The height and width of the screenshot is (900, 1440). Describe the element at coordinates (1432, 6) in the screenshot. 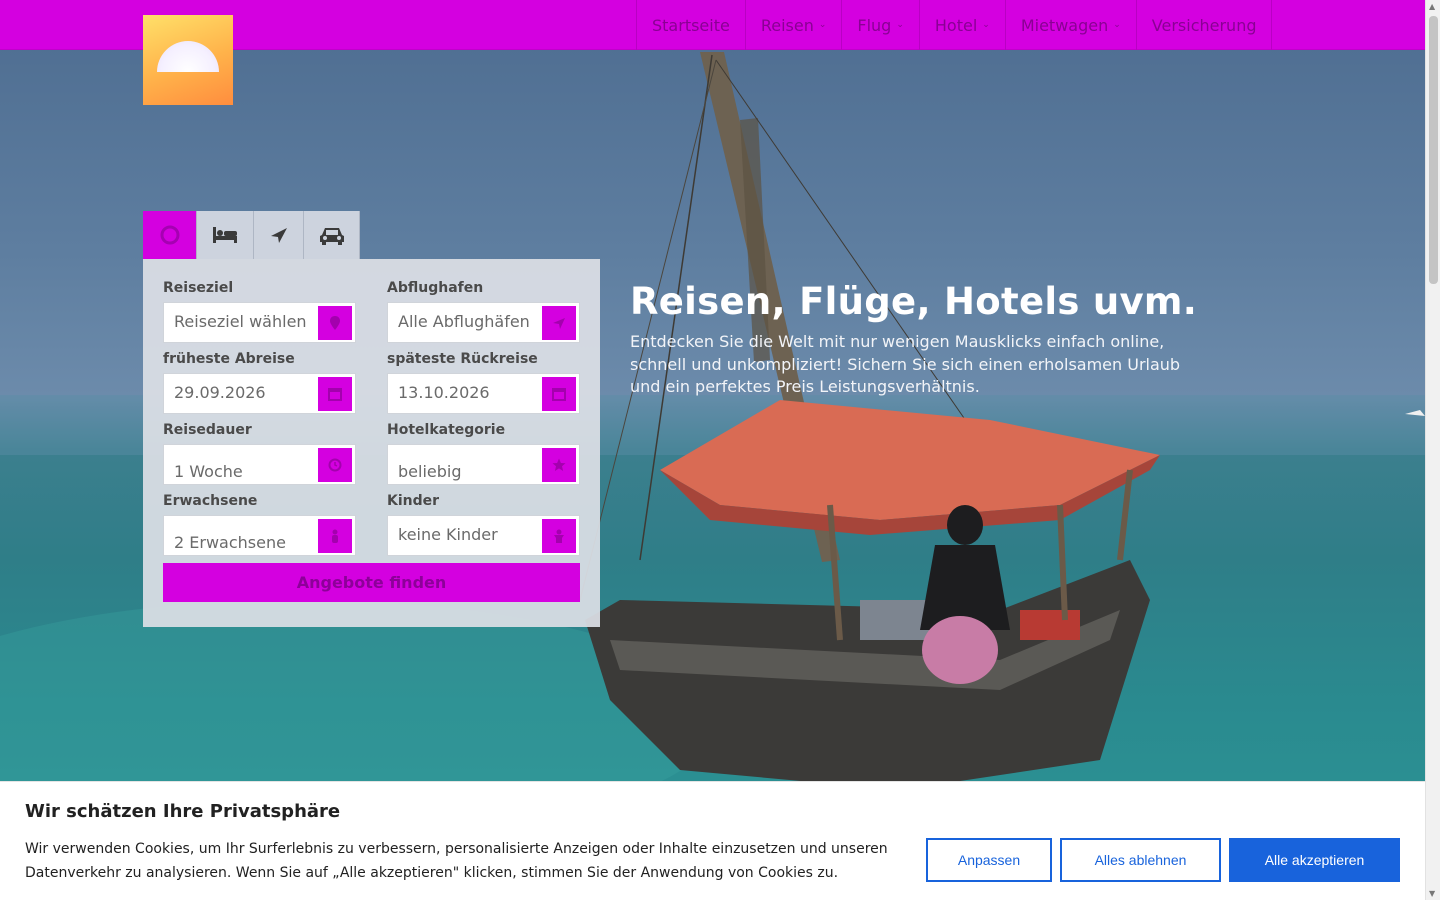

I see `scroll-up-arrow-icon: ▲` at that location.